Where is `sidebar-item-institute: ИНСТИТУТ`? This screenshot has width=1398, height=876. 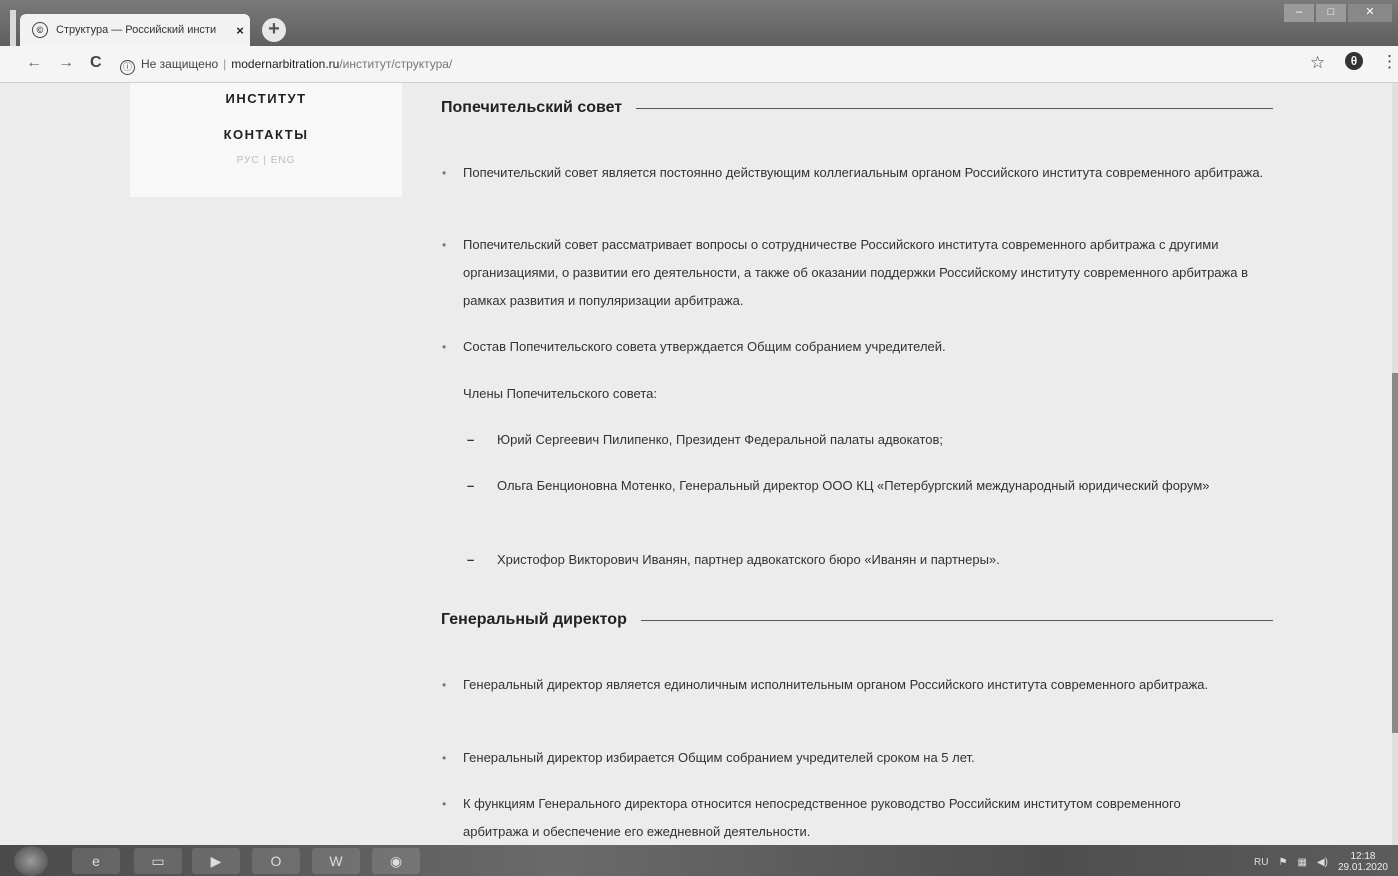 sidebar-item-institute: ИНСТИТУТ is located at coordinates (266, 98).